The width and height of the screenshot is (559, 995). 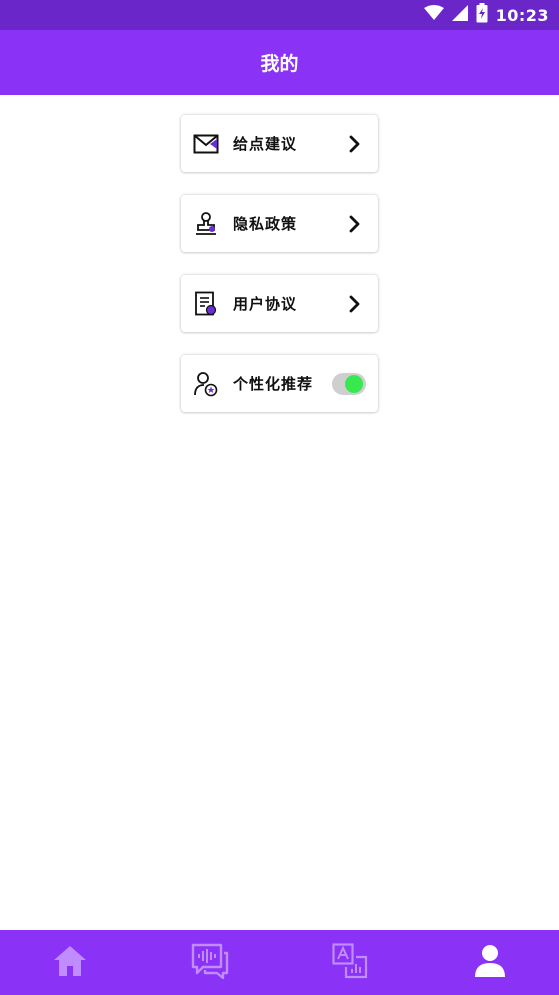 I want to click on voice-chat-icon, so click(x=210, y=963).